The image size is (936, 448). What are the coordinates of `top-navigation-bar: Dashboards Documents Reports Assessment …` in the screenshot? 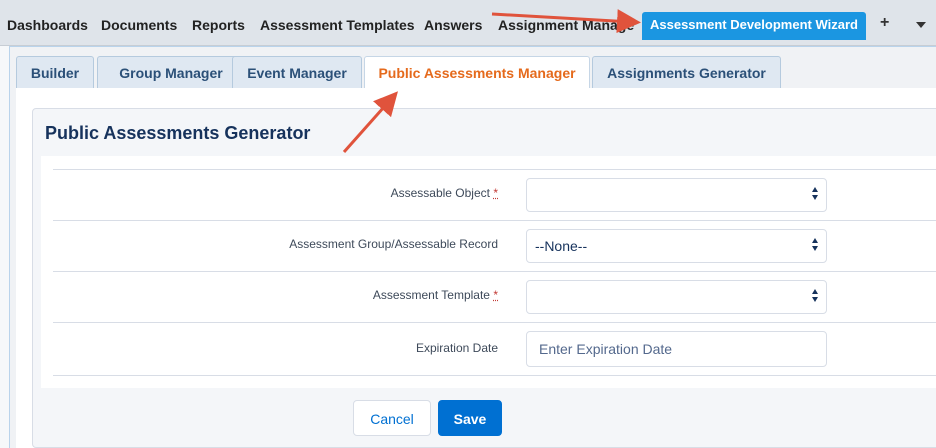 It's located at (468, 23).